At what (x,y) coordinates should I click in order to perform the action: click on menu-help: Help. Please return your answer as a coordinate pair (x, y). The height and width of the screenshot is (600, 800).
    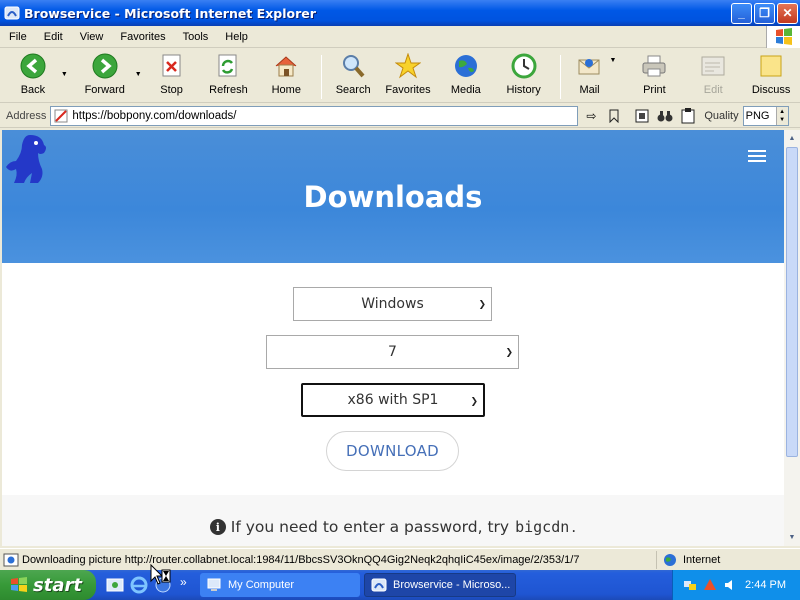
    Looking at the image, I should click on (236, 37).